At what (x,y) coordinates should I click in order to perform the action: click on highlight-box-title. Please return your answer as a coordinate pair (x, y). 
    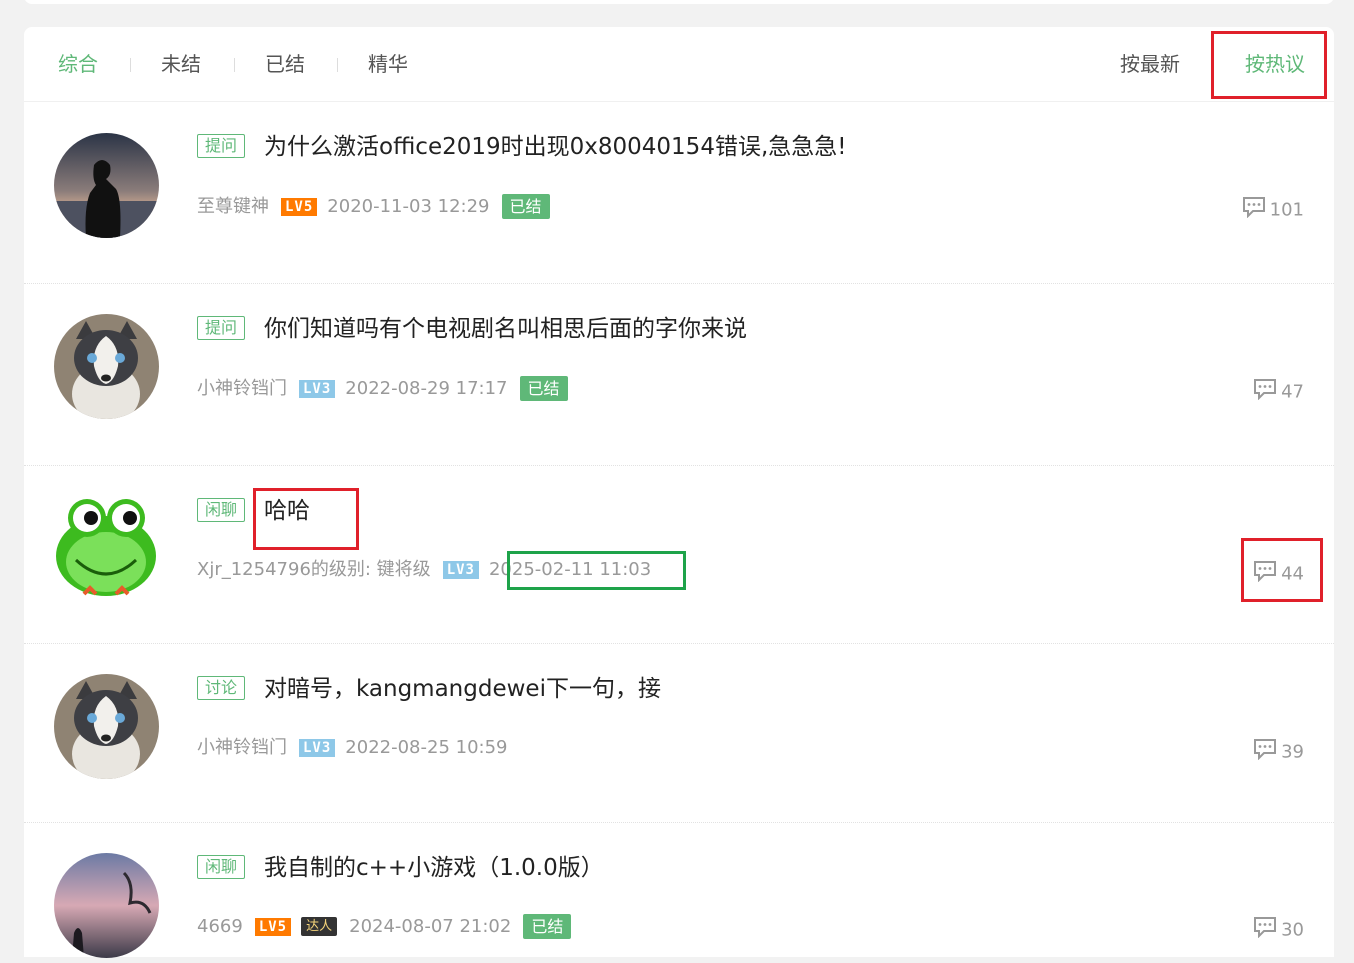
    Looking at the image, I should click on (306, 519).